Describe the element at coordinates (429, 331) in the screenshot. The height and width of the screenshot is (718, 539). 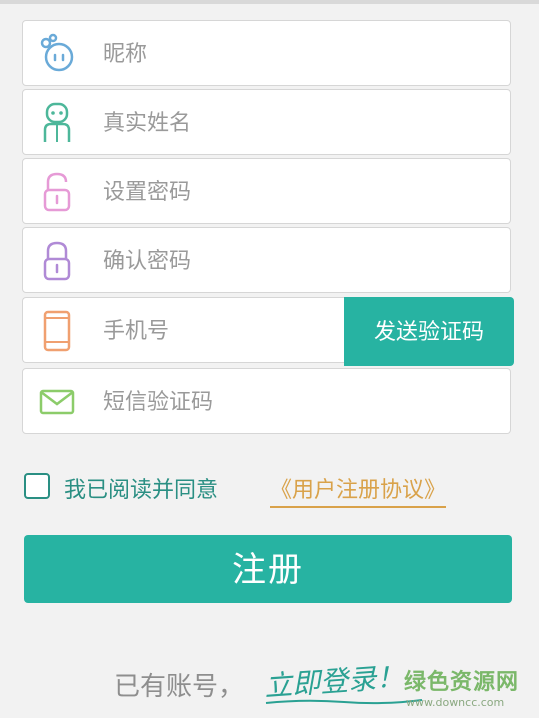
I see `send-code-button: 发送验证码` at that location.